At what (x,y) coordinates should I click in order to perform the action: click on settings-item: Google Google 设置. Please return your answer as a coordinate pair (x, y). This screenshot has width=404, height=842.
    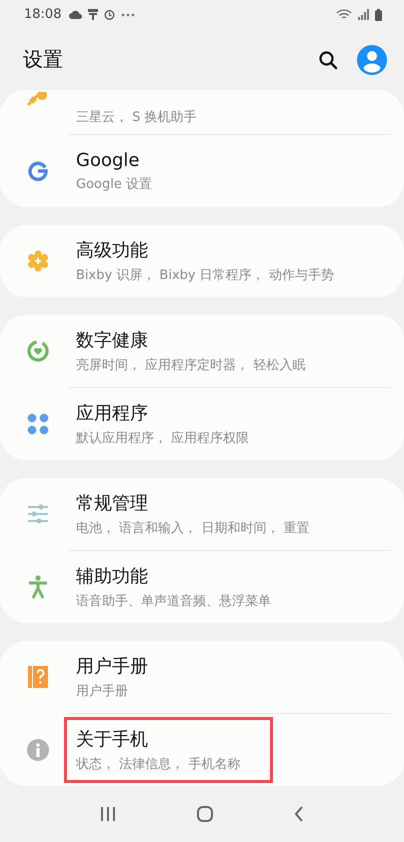
    Looking at the image, I should click on (202, 171).